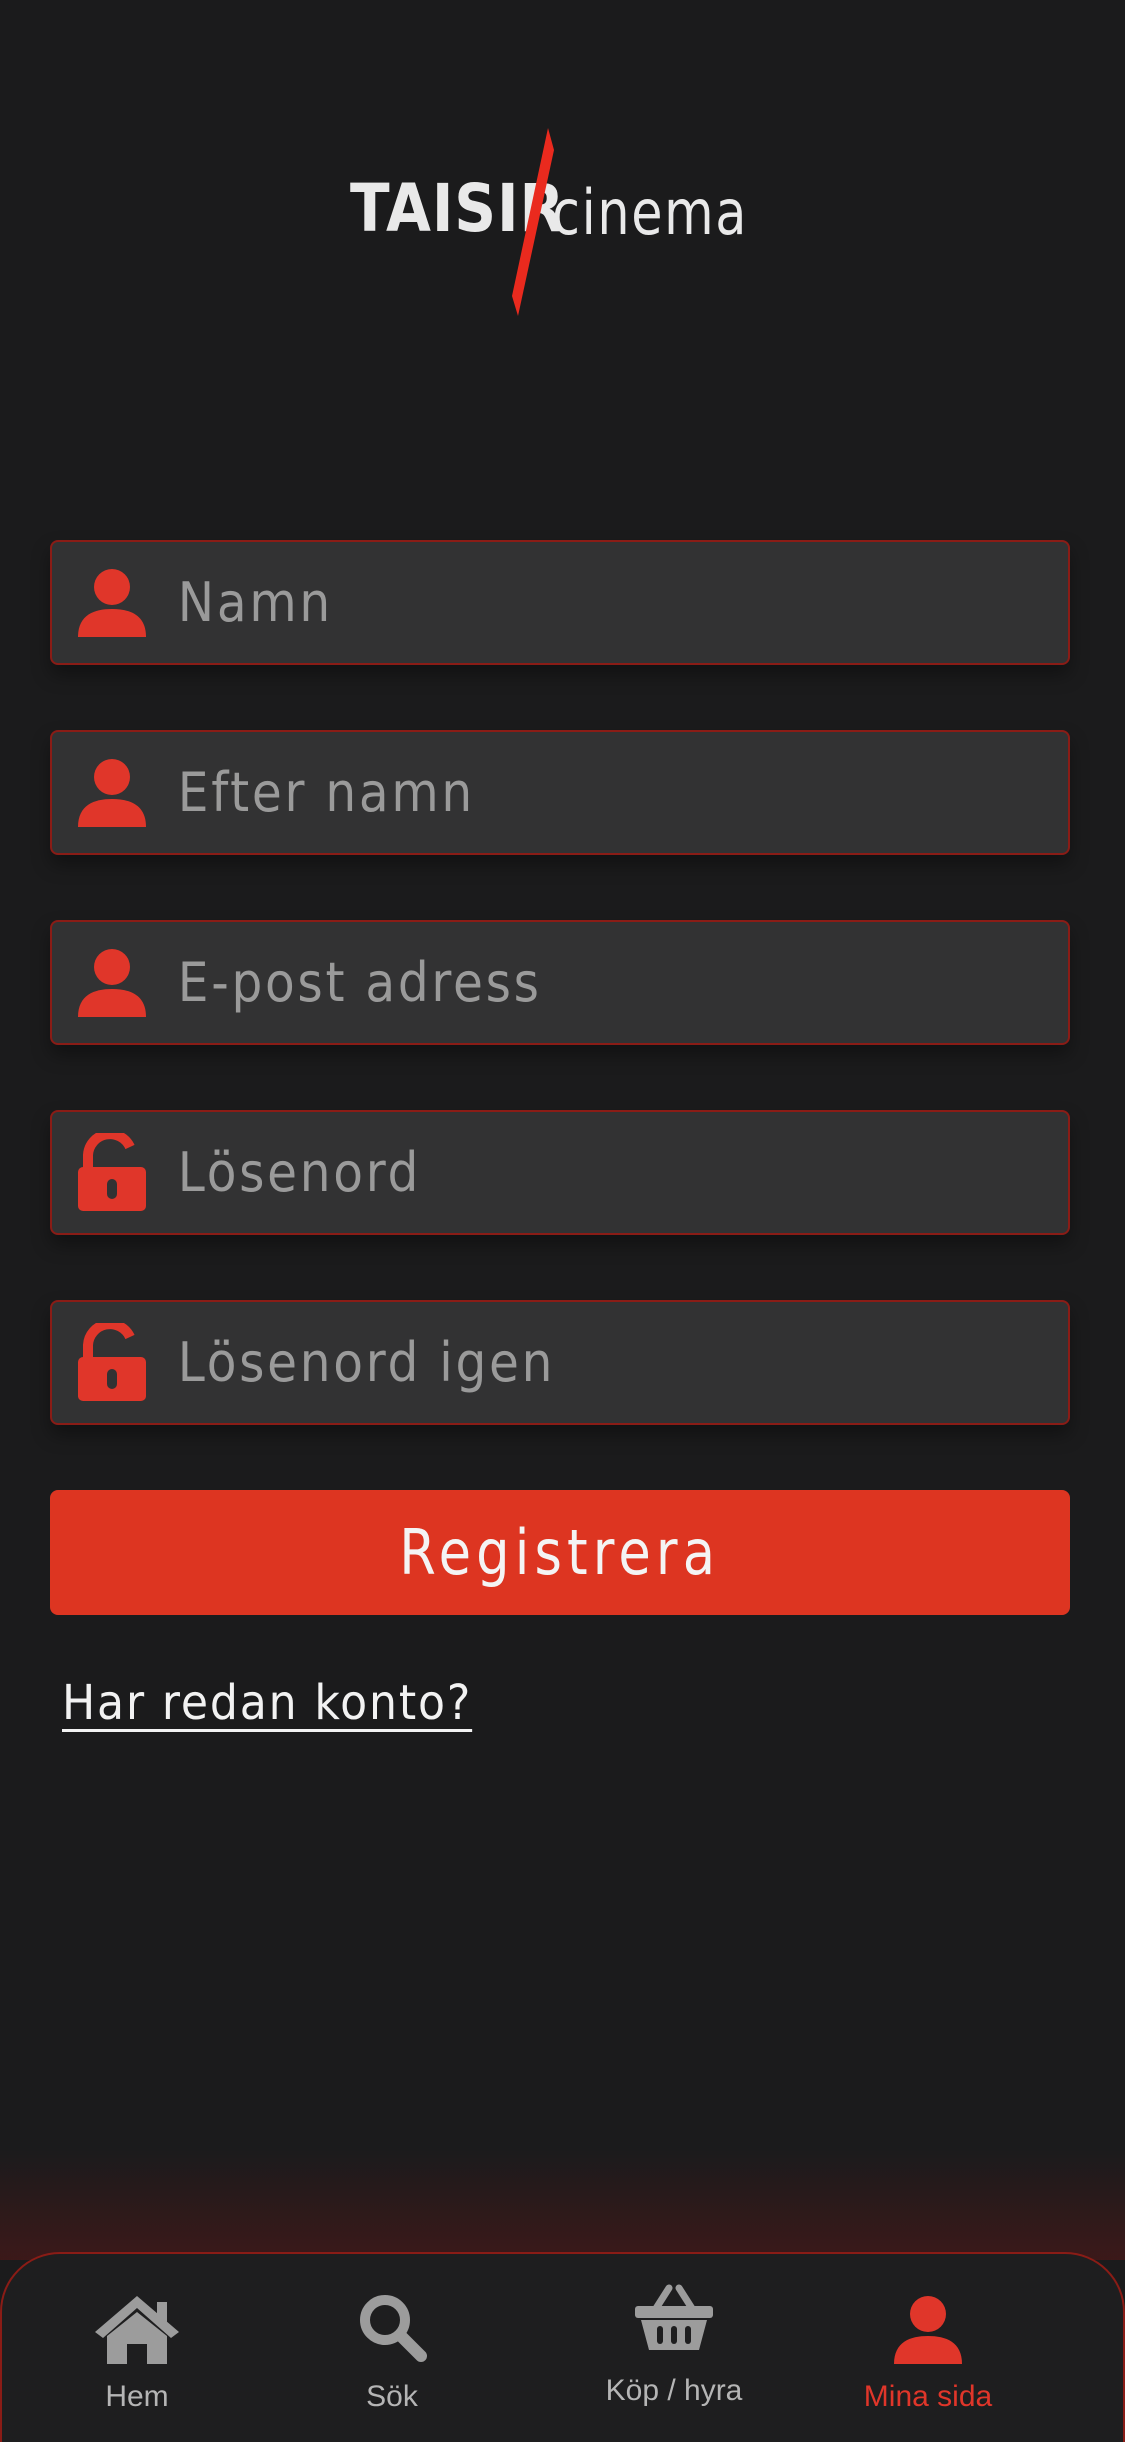 The image size is (1125, 2442). What do you see at coordinates (565, 1172) in the screenshot?
I see `password-input` at bounding box center [565, 1172].